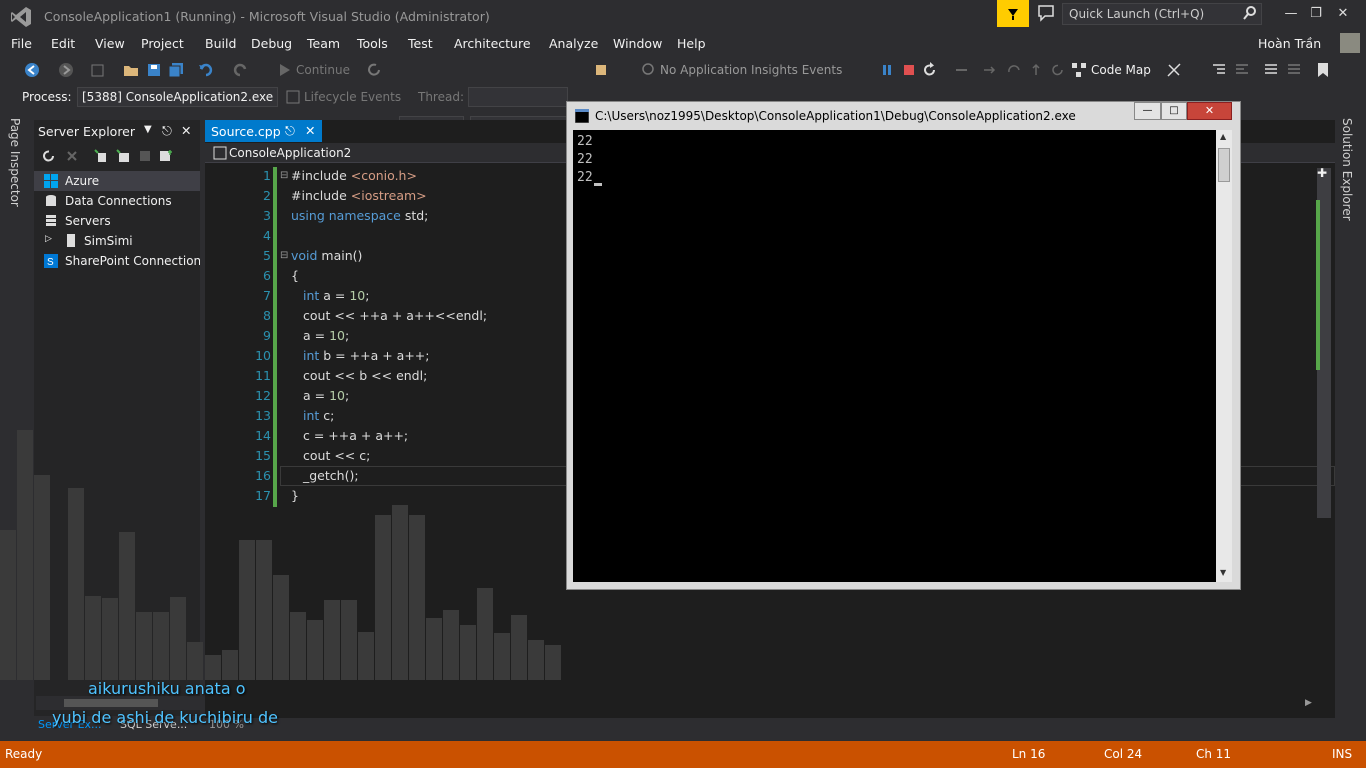 Image resolution: width=1366 pixels, height=768 pixels. What do you see at coordinates (492, 43) in the screenshot?
I see `menu-architecture: Architecture` at bounding box center [492, 43].